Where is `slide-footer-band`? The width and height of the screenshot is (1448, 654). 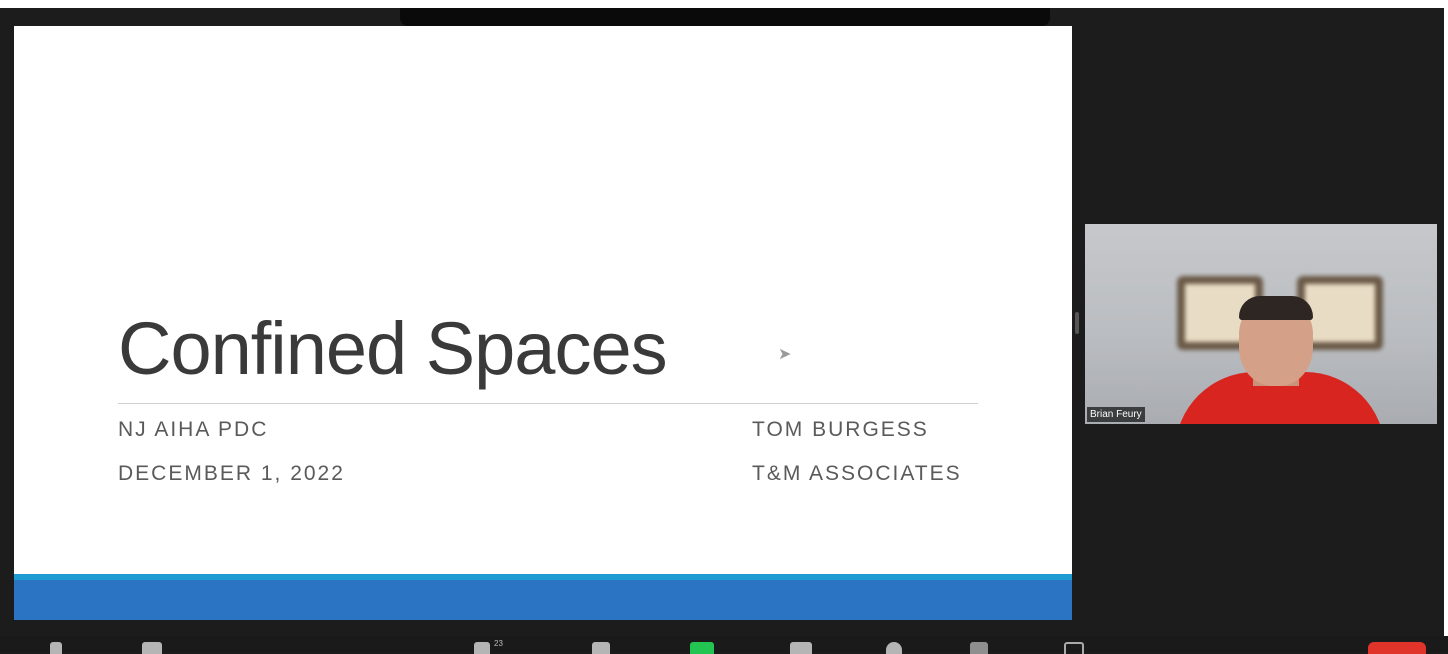 slide-footer-band is located at coordinates (543, 600).